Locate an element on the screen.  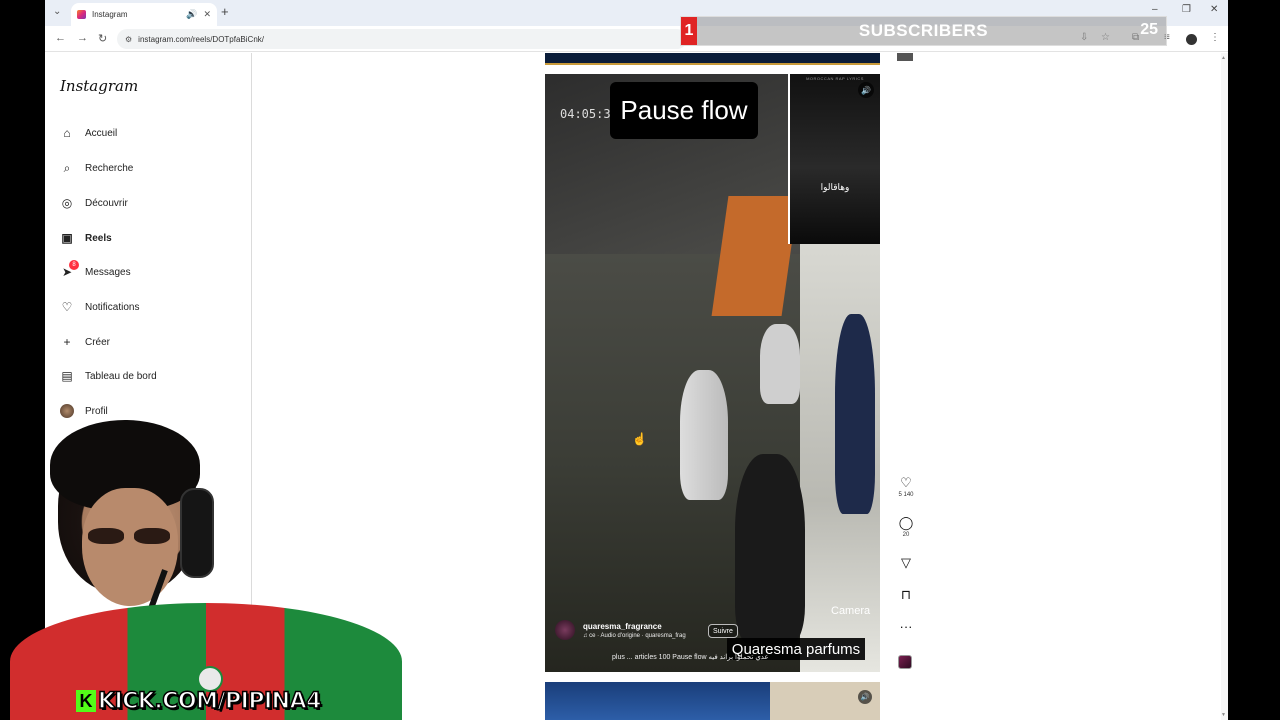
sunglasses is located at coordinates (131, 537).